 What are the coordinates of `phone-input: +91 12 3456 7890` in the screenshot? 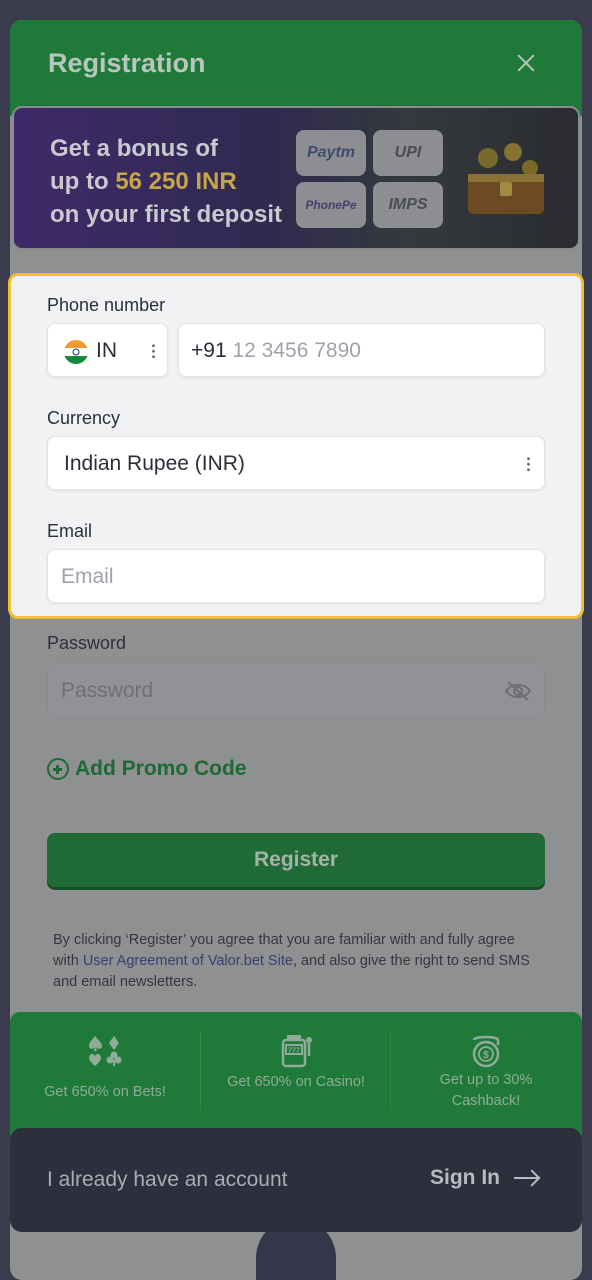 It's located at (361, 350).